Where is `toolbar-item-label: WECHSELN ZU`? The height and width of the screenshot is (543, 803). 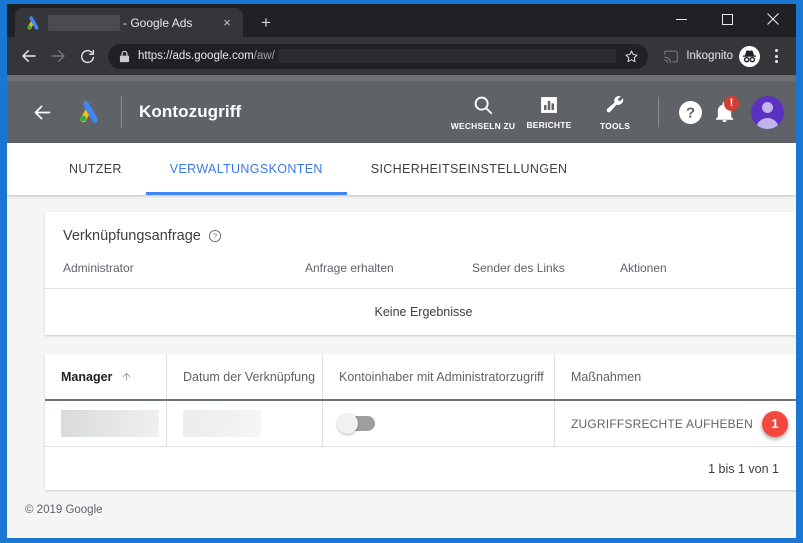 toolbar-item-label: WECHSELN ZU is located at coordinates (483, 125).